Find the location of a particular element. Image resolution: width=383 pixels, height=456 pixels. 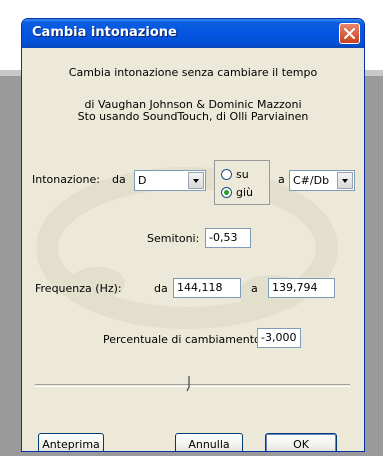

direction-group: su giù is located at coordinates (242, 182).